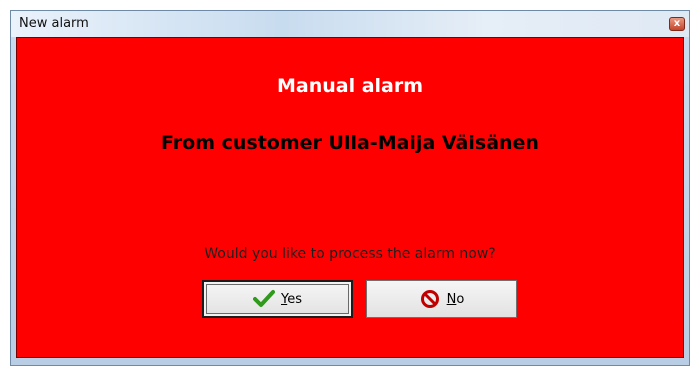 The image size is (699, 376). I want to click on close-button: x, so click(677, 24).